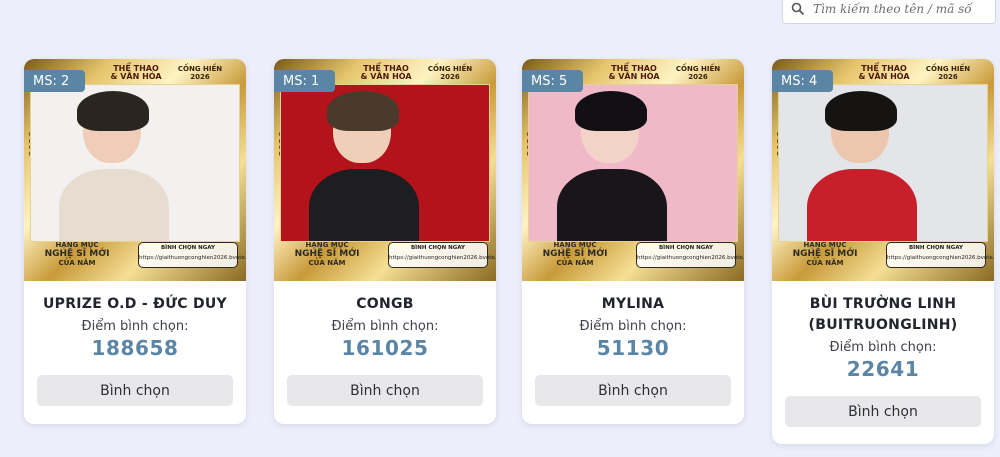  I want to click on search-icon, so click(798, 9).